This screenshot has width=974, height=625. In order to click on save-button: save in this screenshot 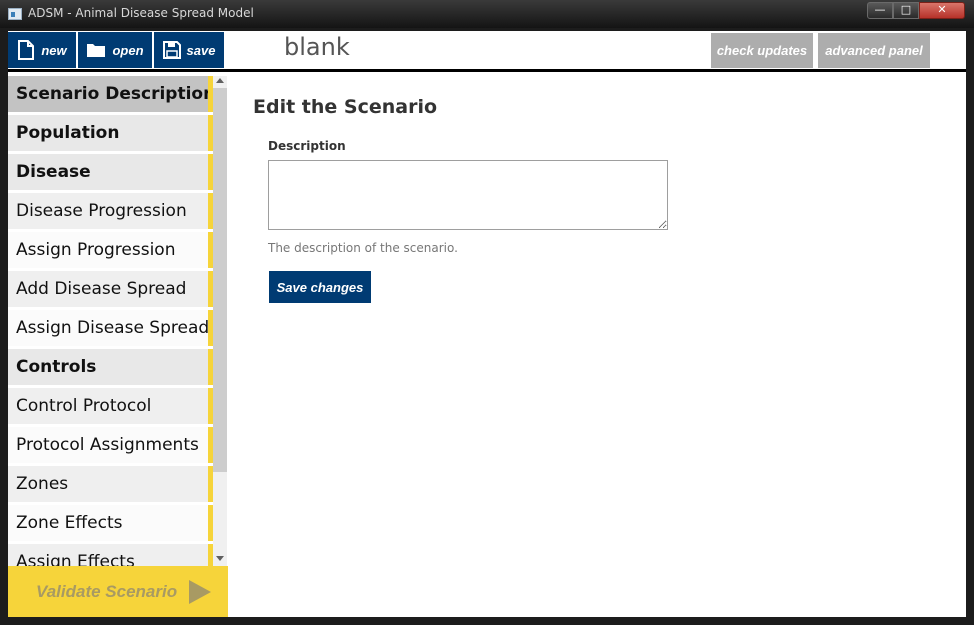, I will do `click(189, 50)`.